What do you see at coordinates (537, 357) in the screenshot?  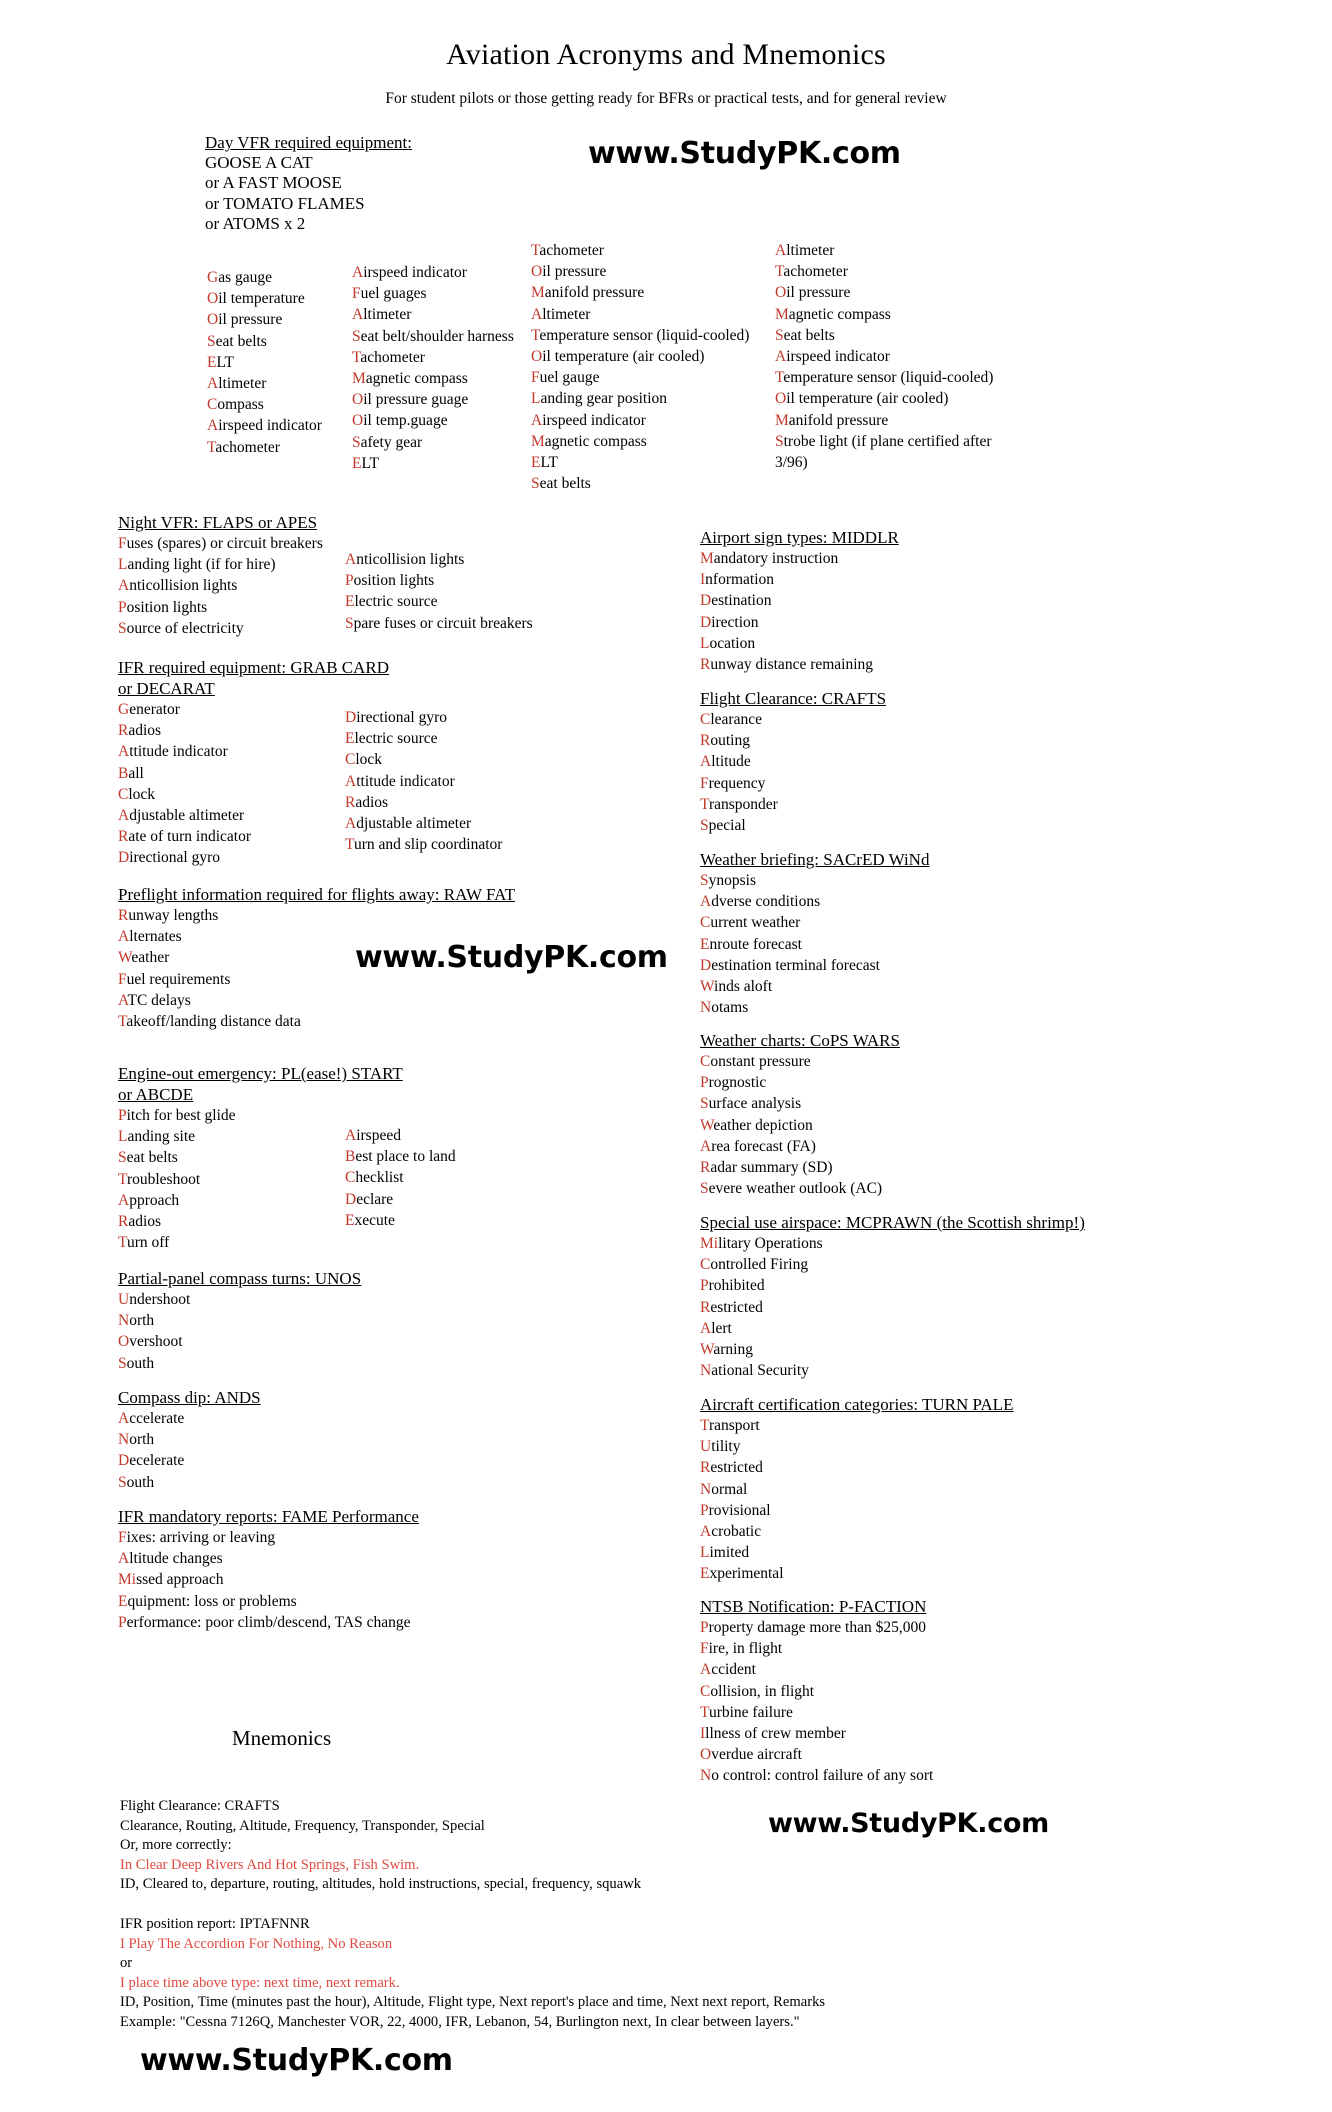 I see `mnemonic-initial: O` at bounding box center [537, 357].